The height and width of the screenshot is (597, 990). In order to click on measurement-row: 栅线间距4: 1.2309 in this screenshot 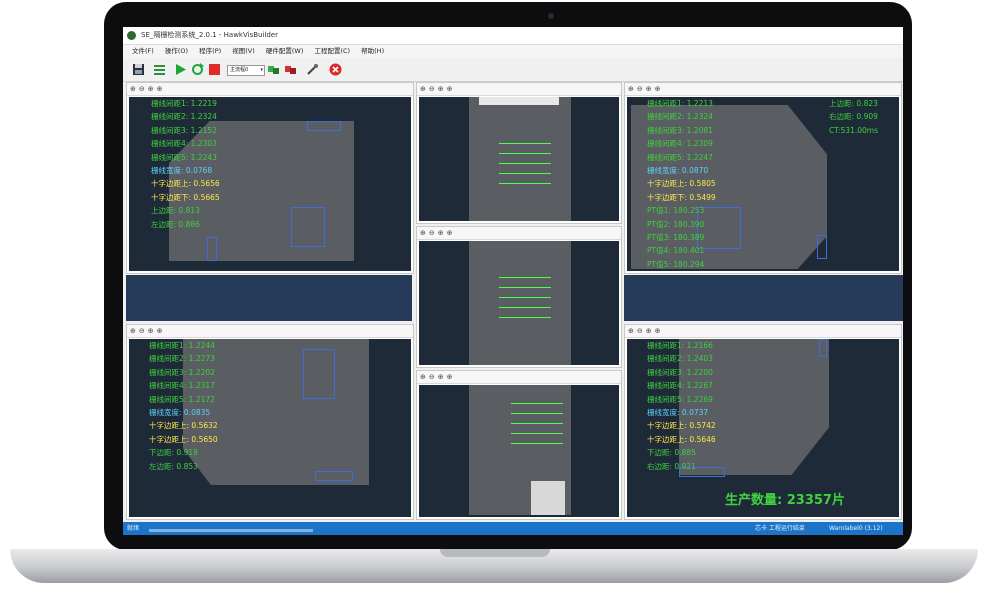, I will do `click(680, 144)`.